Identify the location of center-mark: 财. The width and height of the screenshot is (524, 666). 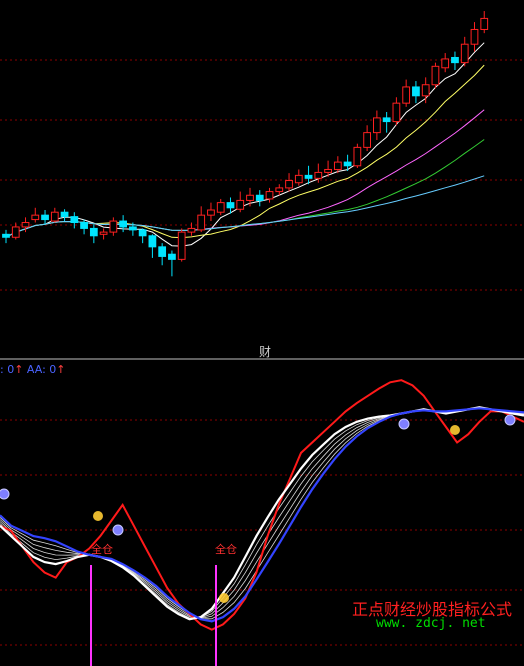
(265, 352).